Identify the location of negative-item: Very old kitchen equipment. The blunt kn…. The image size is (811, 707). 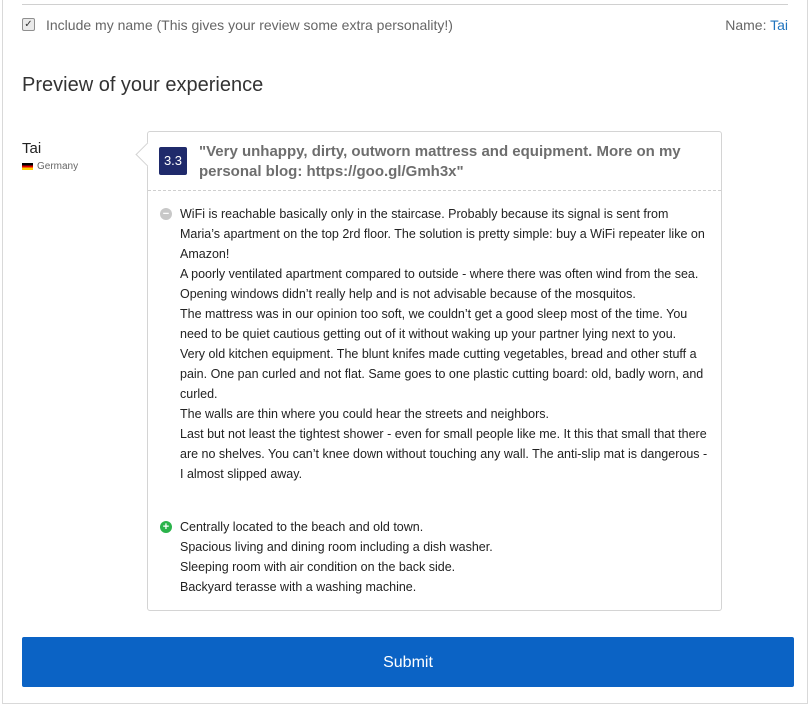
(442, 374).